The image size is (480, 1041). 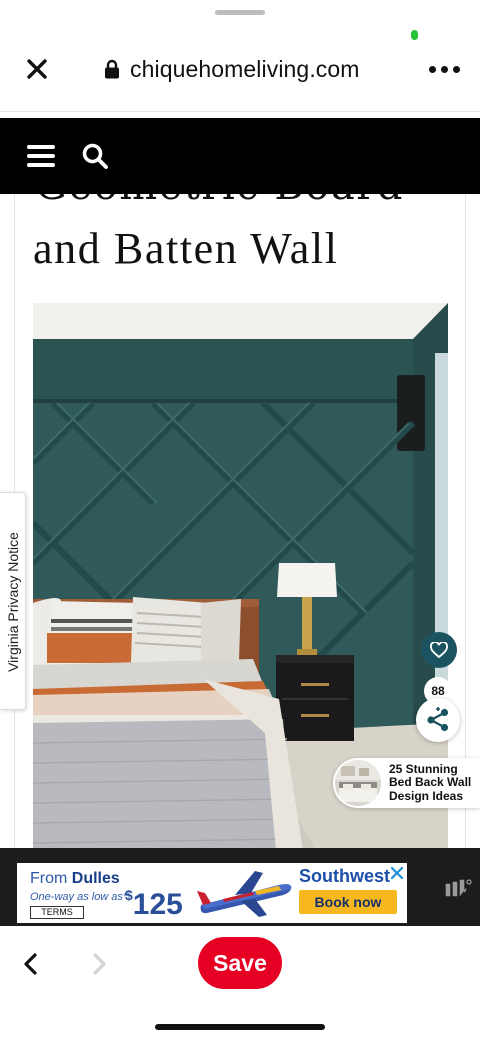 I want to click on recommended-article-title-line-1: 25 Stunning, so click(x=423, y=768).